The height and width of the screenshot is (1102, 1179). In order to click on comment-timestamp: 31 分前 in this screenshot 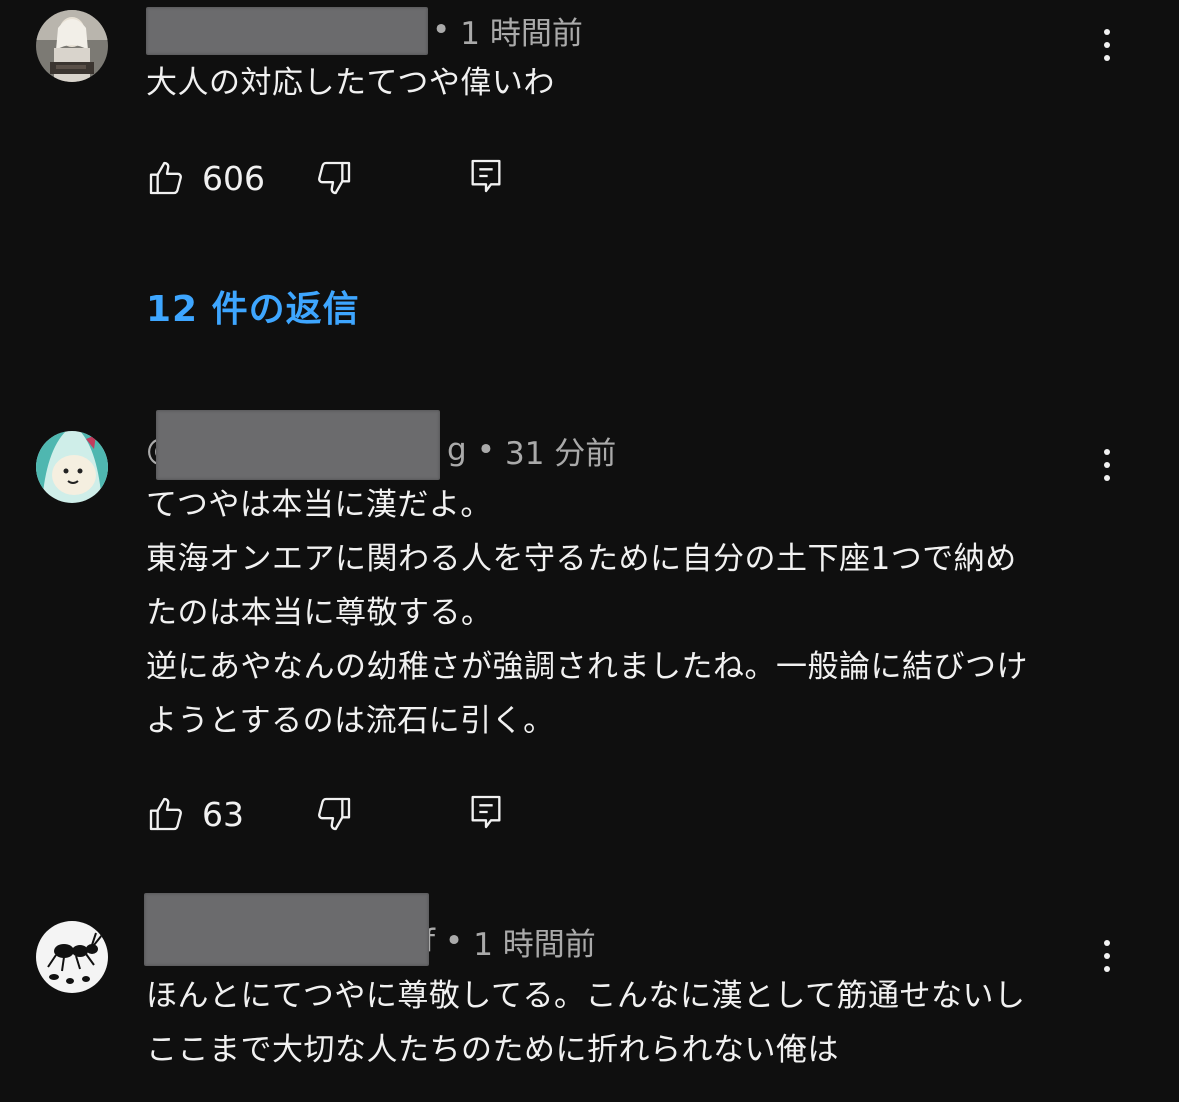, I will do `click(560, 453)`.